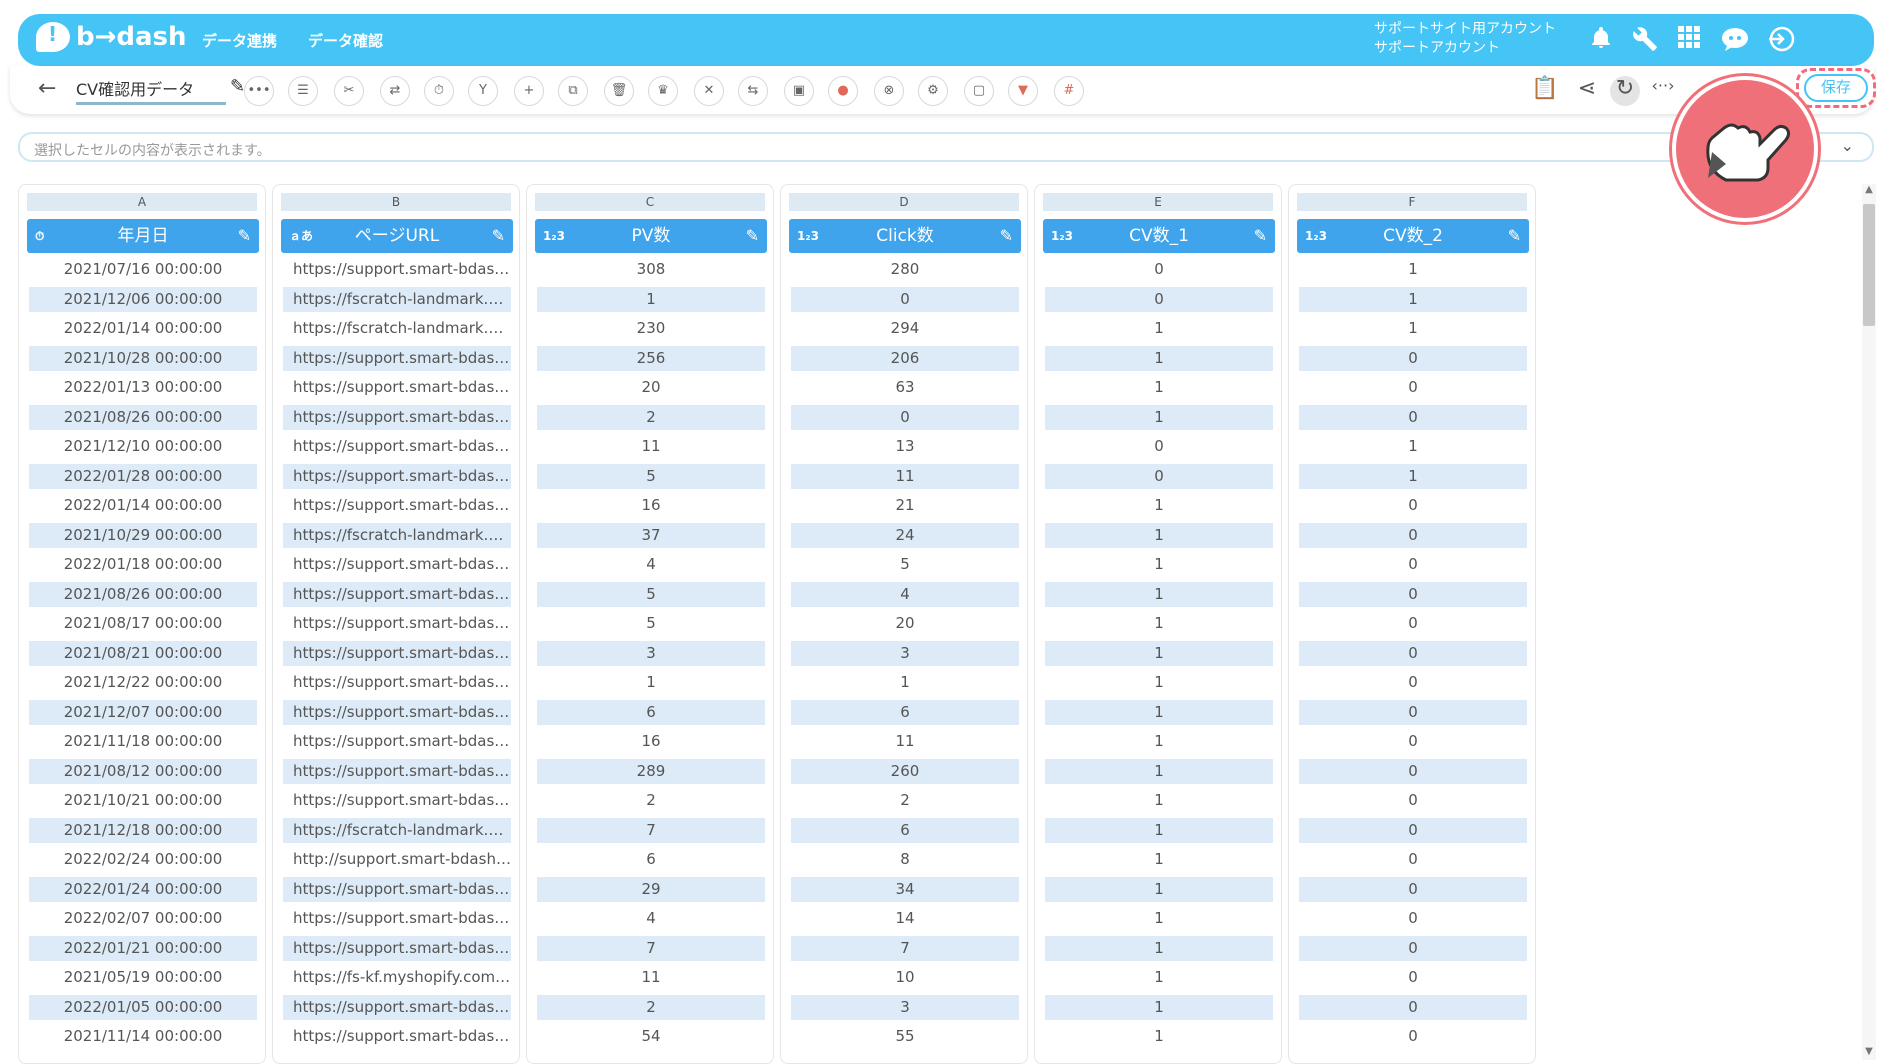 This screenshot has width=1890, height=1064. What do you see at coordinates (651, 1007) in the screenshot?
I see `table-cell: 2` at bounding box center [651, 1007].